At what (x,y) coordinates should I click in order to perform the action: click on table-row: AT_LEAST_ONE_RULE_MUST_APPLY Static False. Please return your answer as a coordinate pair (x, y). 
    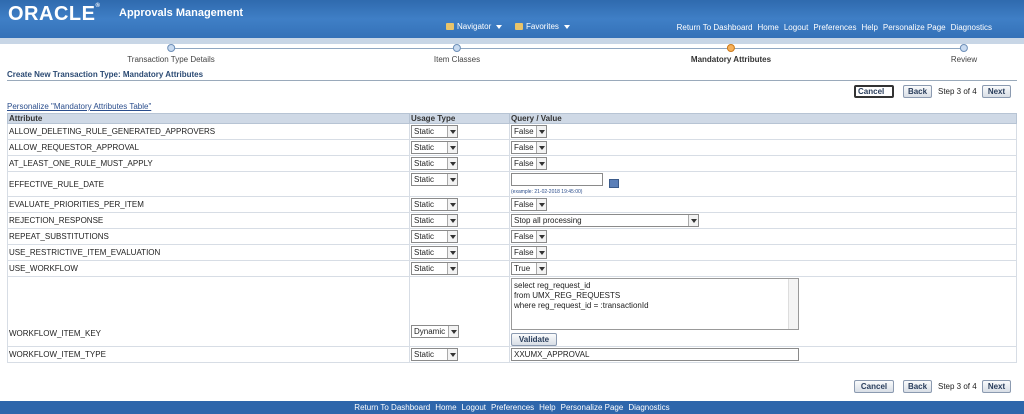
    Looking at the image, I should click on (512, 163).